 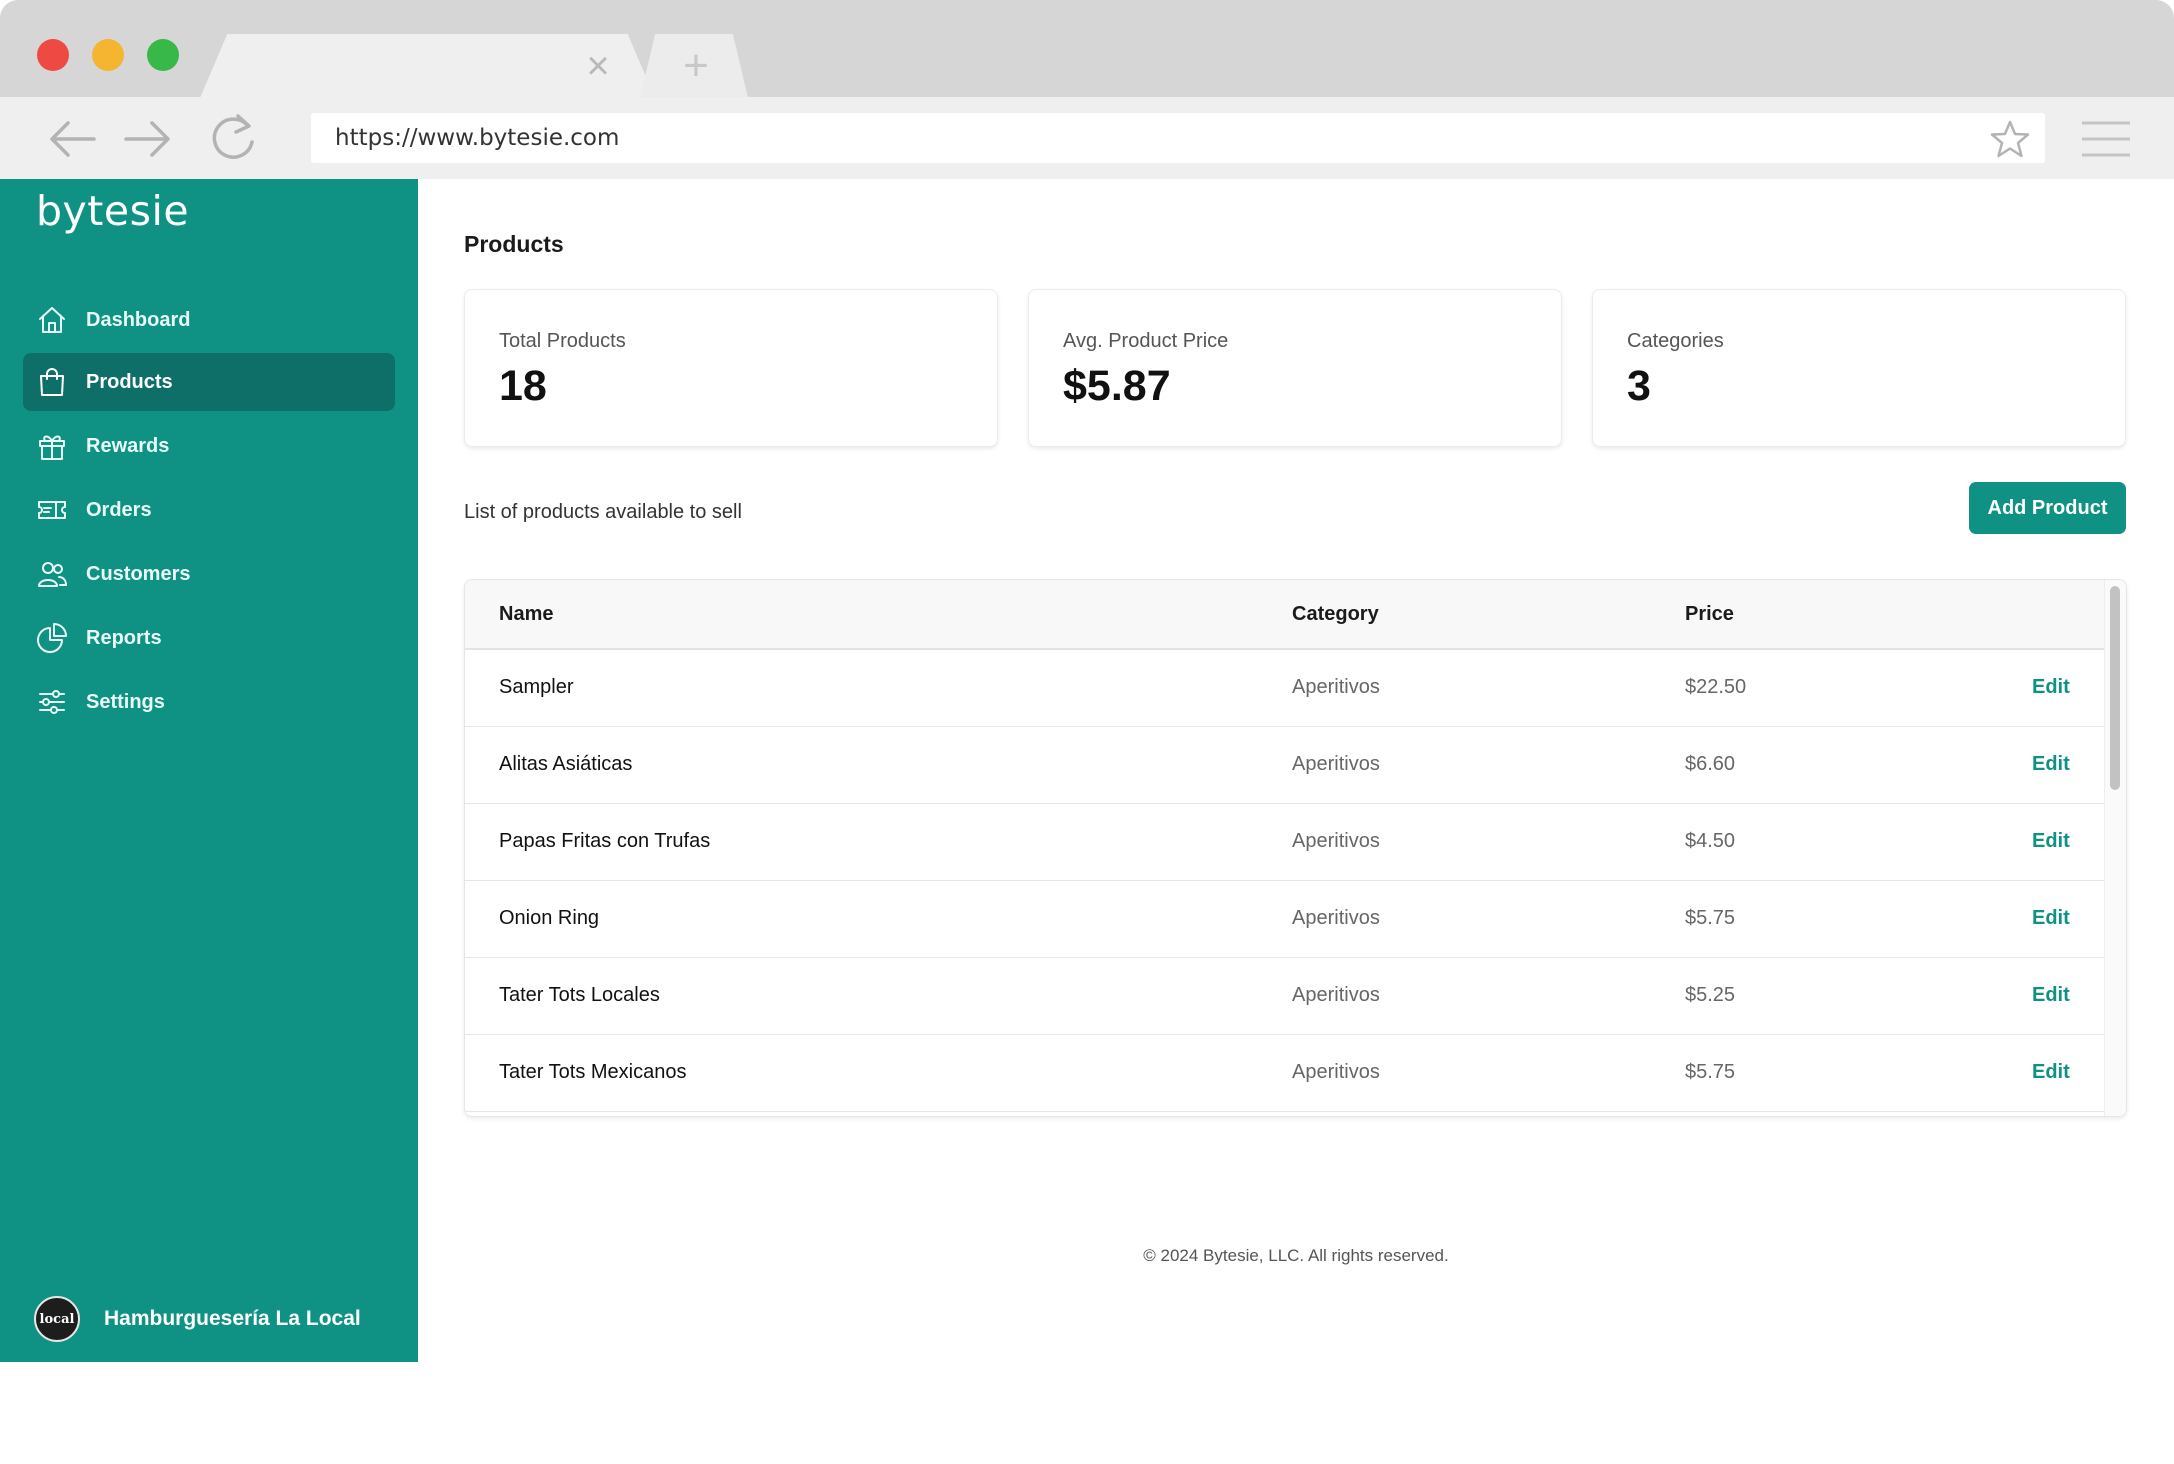 I want to click on product-name: Tater Tots Mexicanos, so click(x=593, y=1072).